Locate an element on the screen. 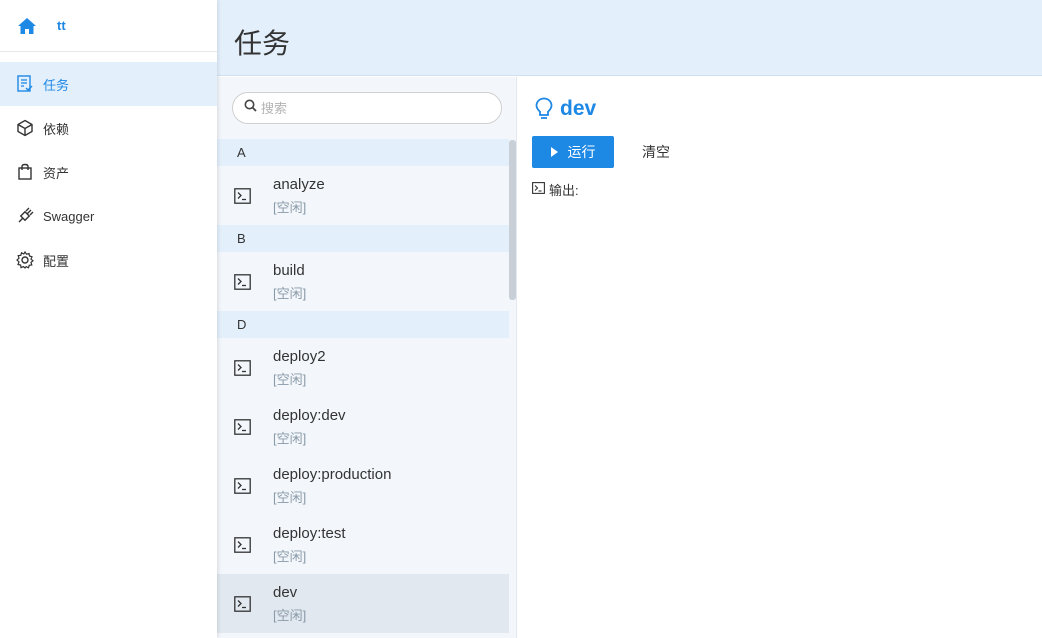  lightbulb-icon is located at coordinates (544, 109).